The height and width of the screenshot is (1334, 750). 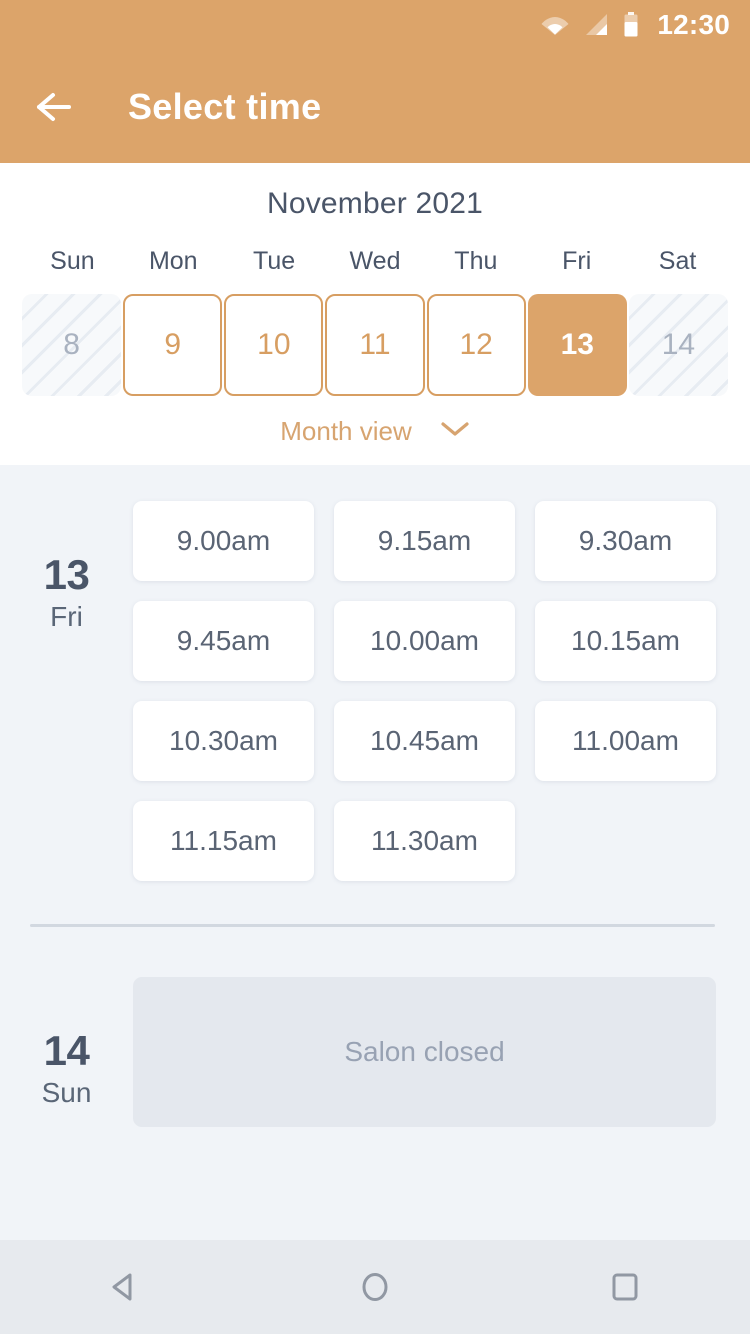 I want to click on nav-home-button, so click(x=375, y=1287).